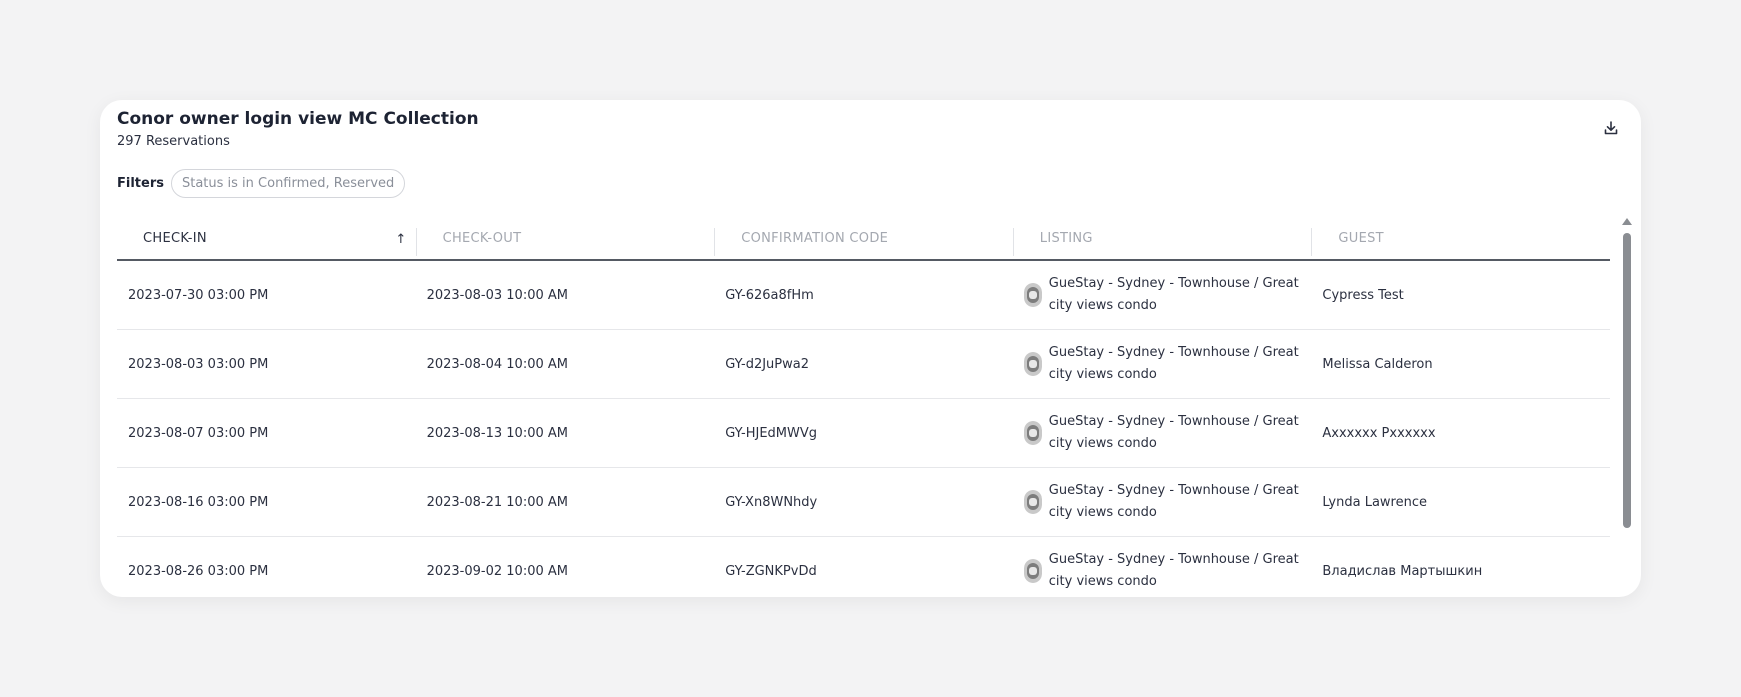 This screenshot has height=697, width=1741. Describe the element at coordinates (1402, 571) in the screenshot. I see `guest-cell: Владислав Мартышкин` at that location.